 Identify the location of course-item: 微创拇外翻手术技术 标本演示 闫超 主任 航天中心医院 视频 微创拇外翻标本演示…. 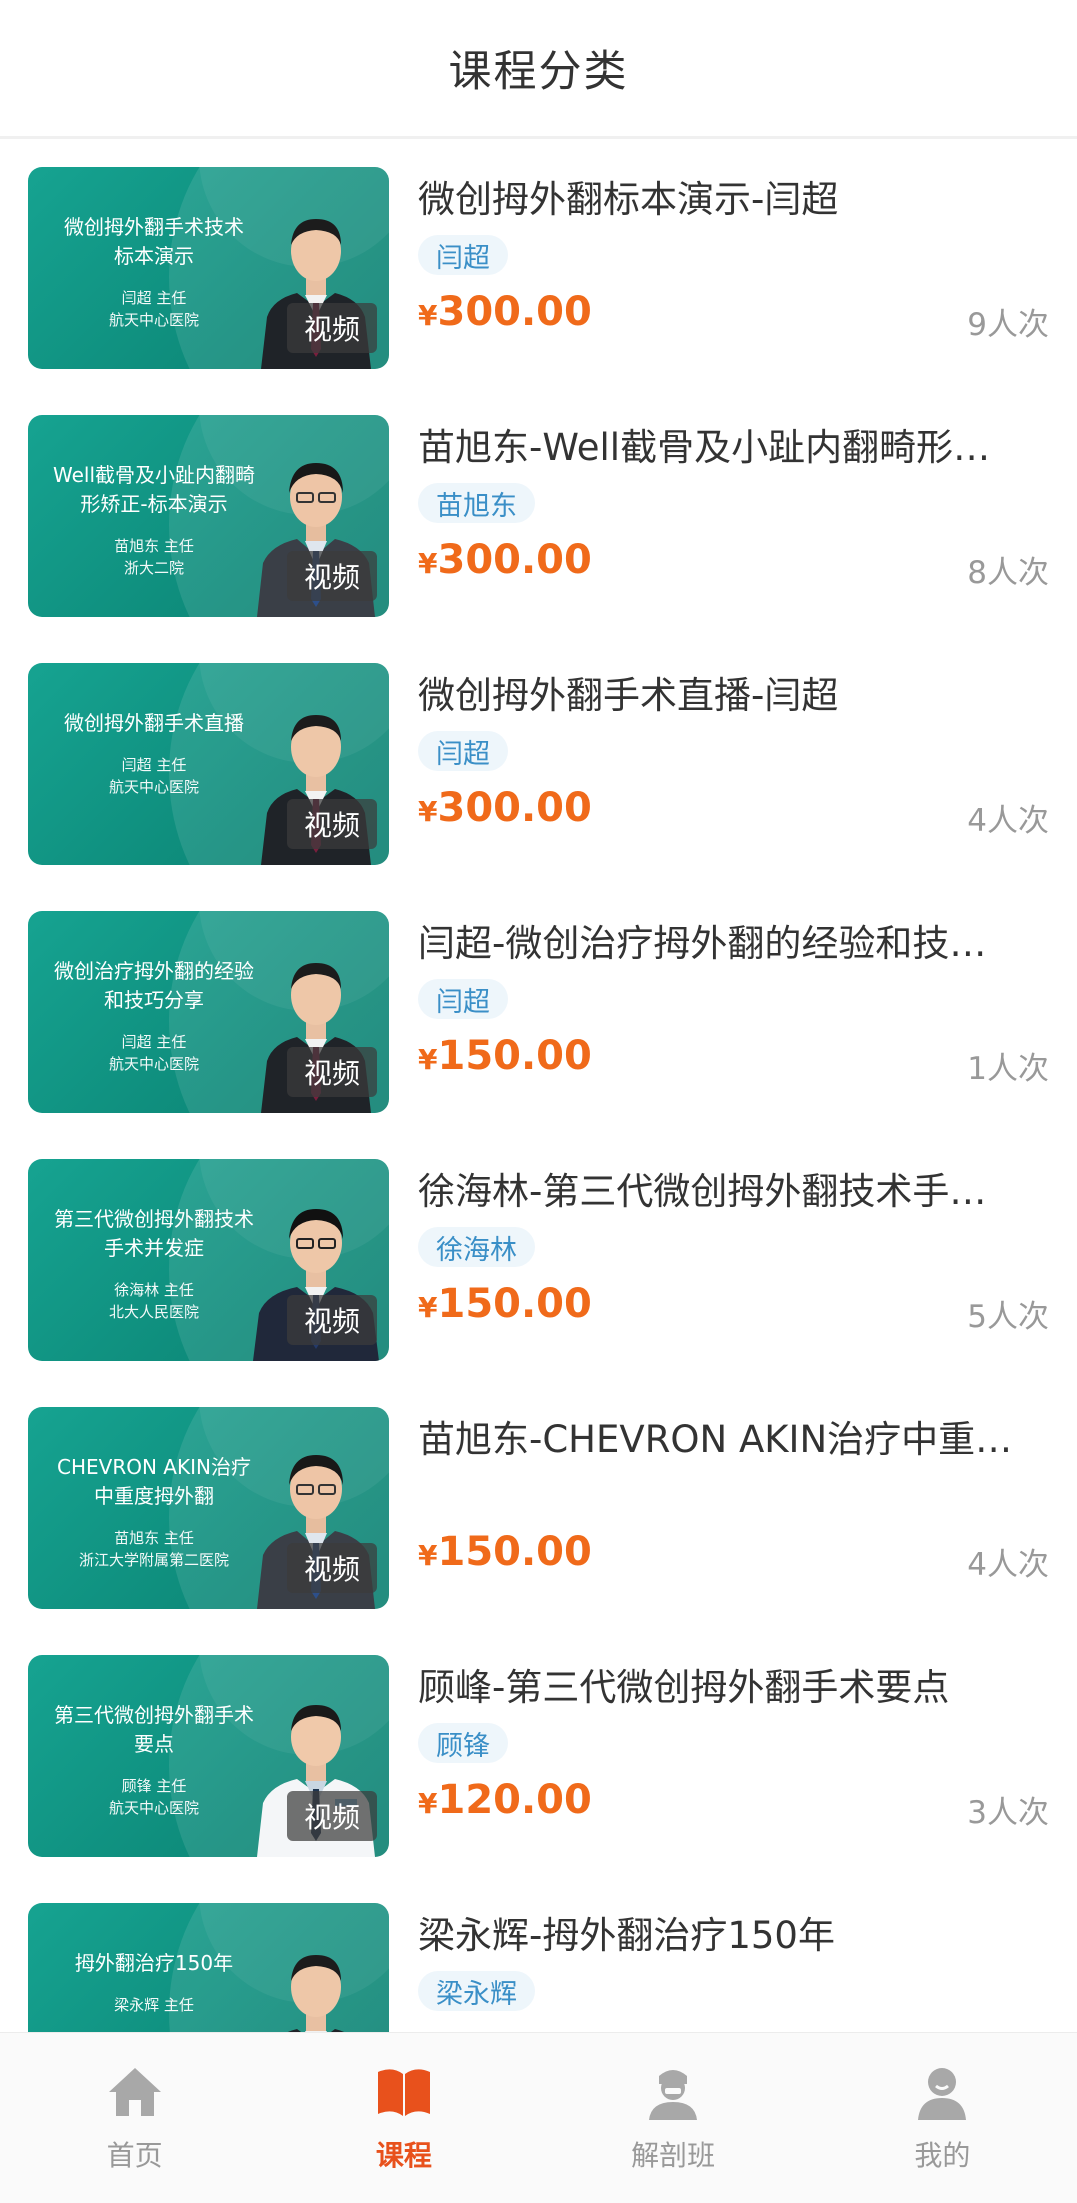
(538, 263).